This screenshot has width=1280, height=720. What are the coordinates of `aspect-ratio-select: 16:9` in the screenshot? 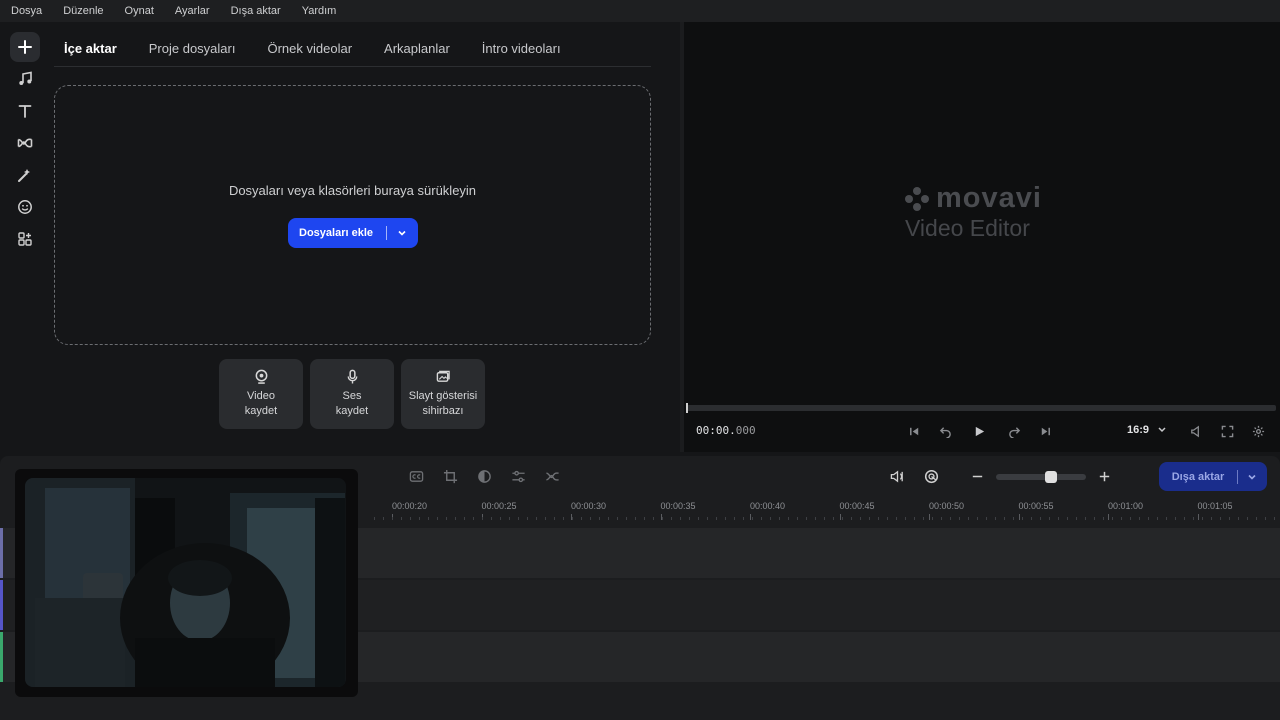 It's located at (1148, 430).